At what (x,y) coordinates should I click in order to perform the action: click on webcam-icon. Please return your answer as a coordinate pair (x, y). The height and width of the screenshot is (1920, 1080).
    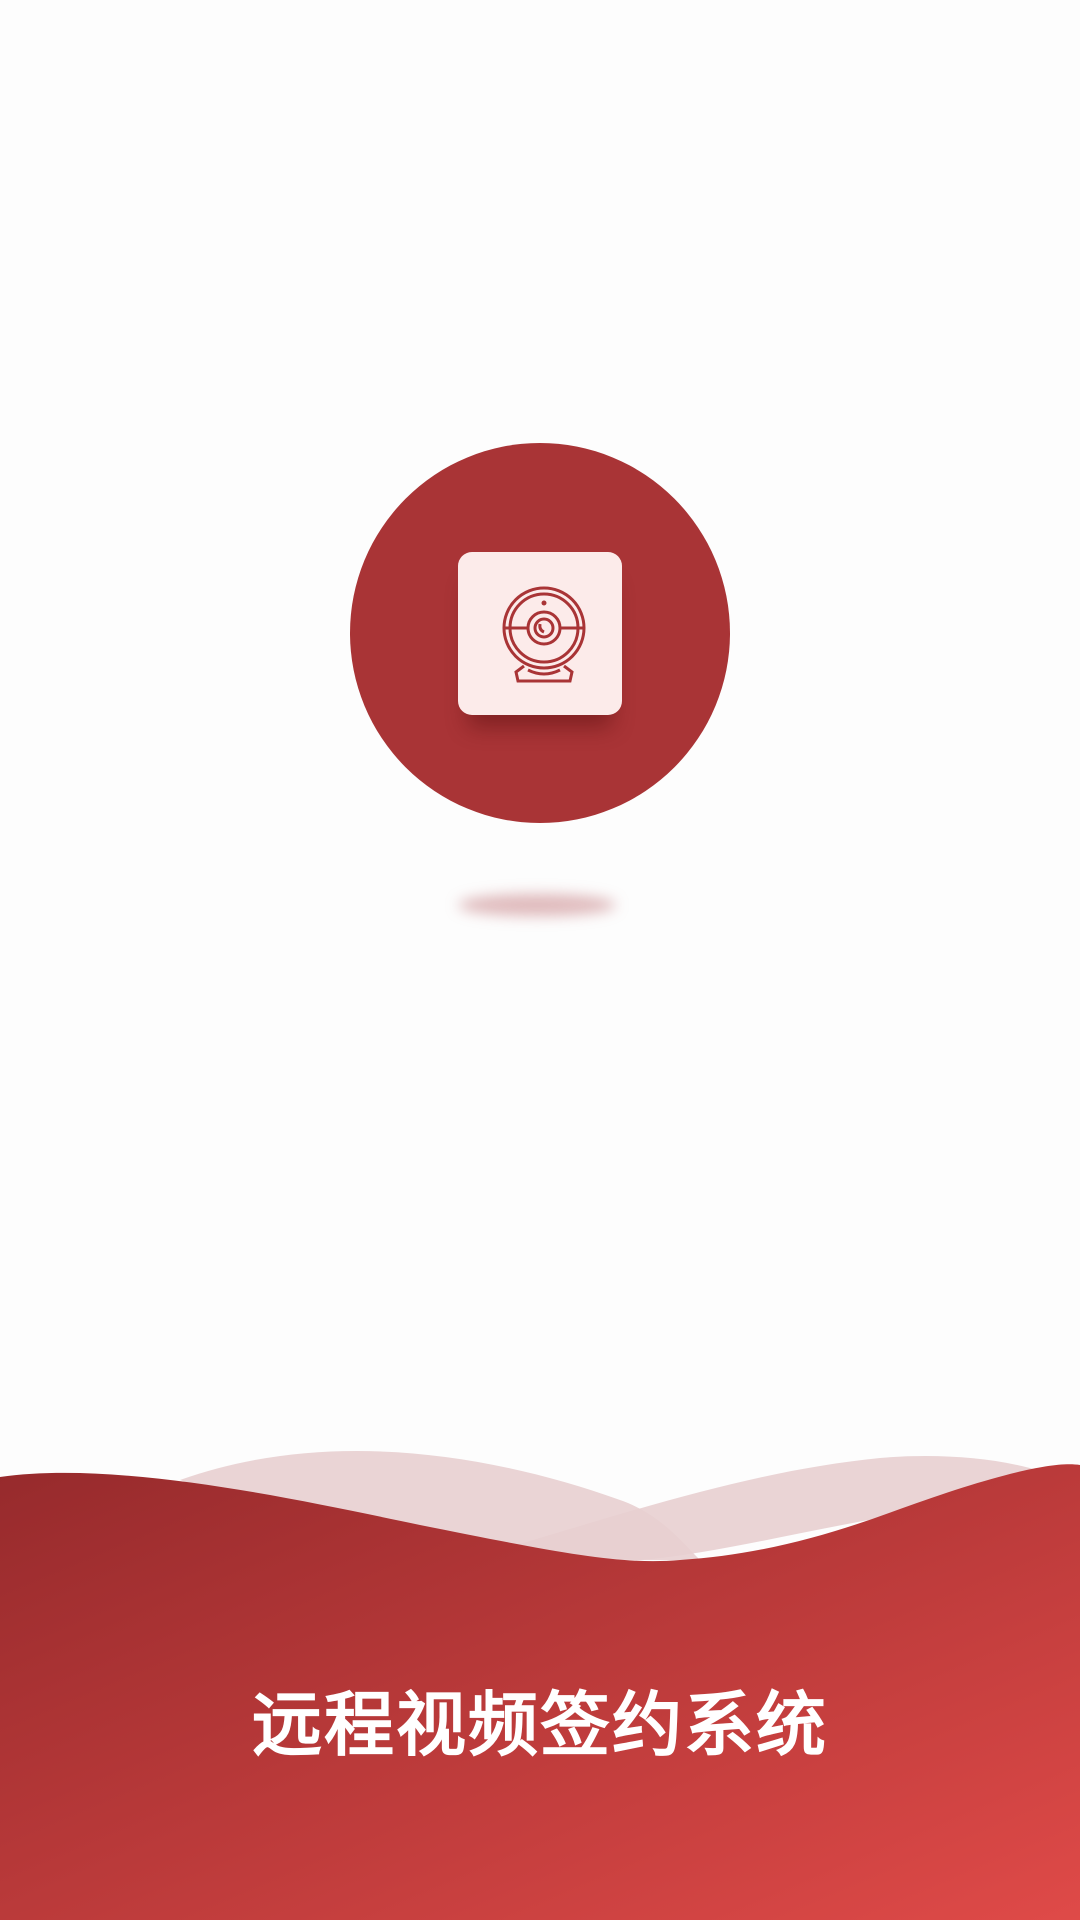
    Looking at the image, I should click on (544, 634).